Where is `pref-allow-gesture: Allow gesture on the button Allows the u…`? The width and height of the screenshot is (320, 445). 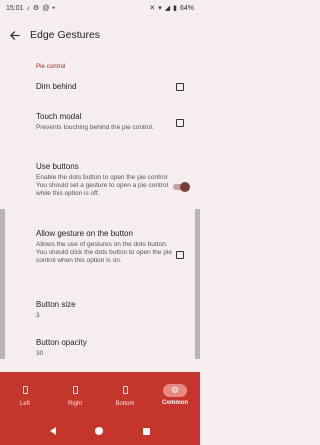
pref-allow-gesture: Allow gesture on the button Allows the u… is located at coordinates (100, 247).